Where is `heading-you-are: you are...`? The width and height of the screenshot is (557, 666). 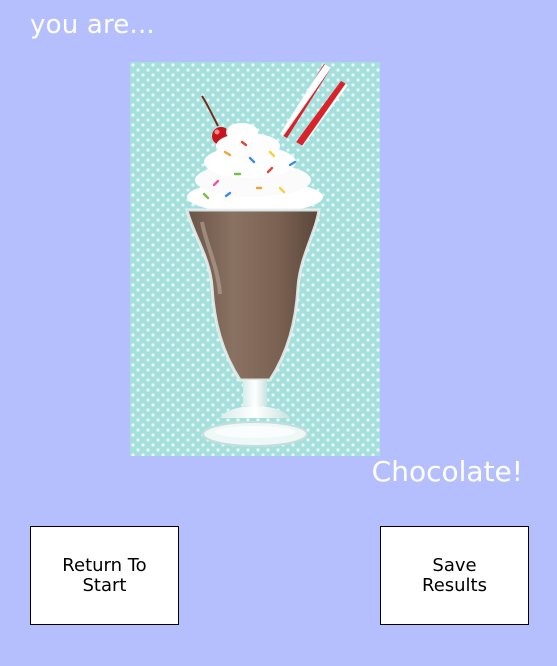
heading-you-are: you are... is located at coordinates (92, 25).